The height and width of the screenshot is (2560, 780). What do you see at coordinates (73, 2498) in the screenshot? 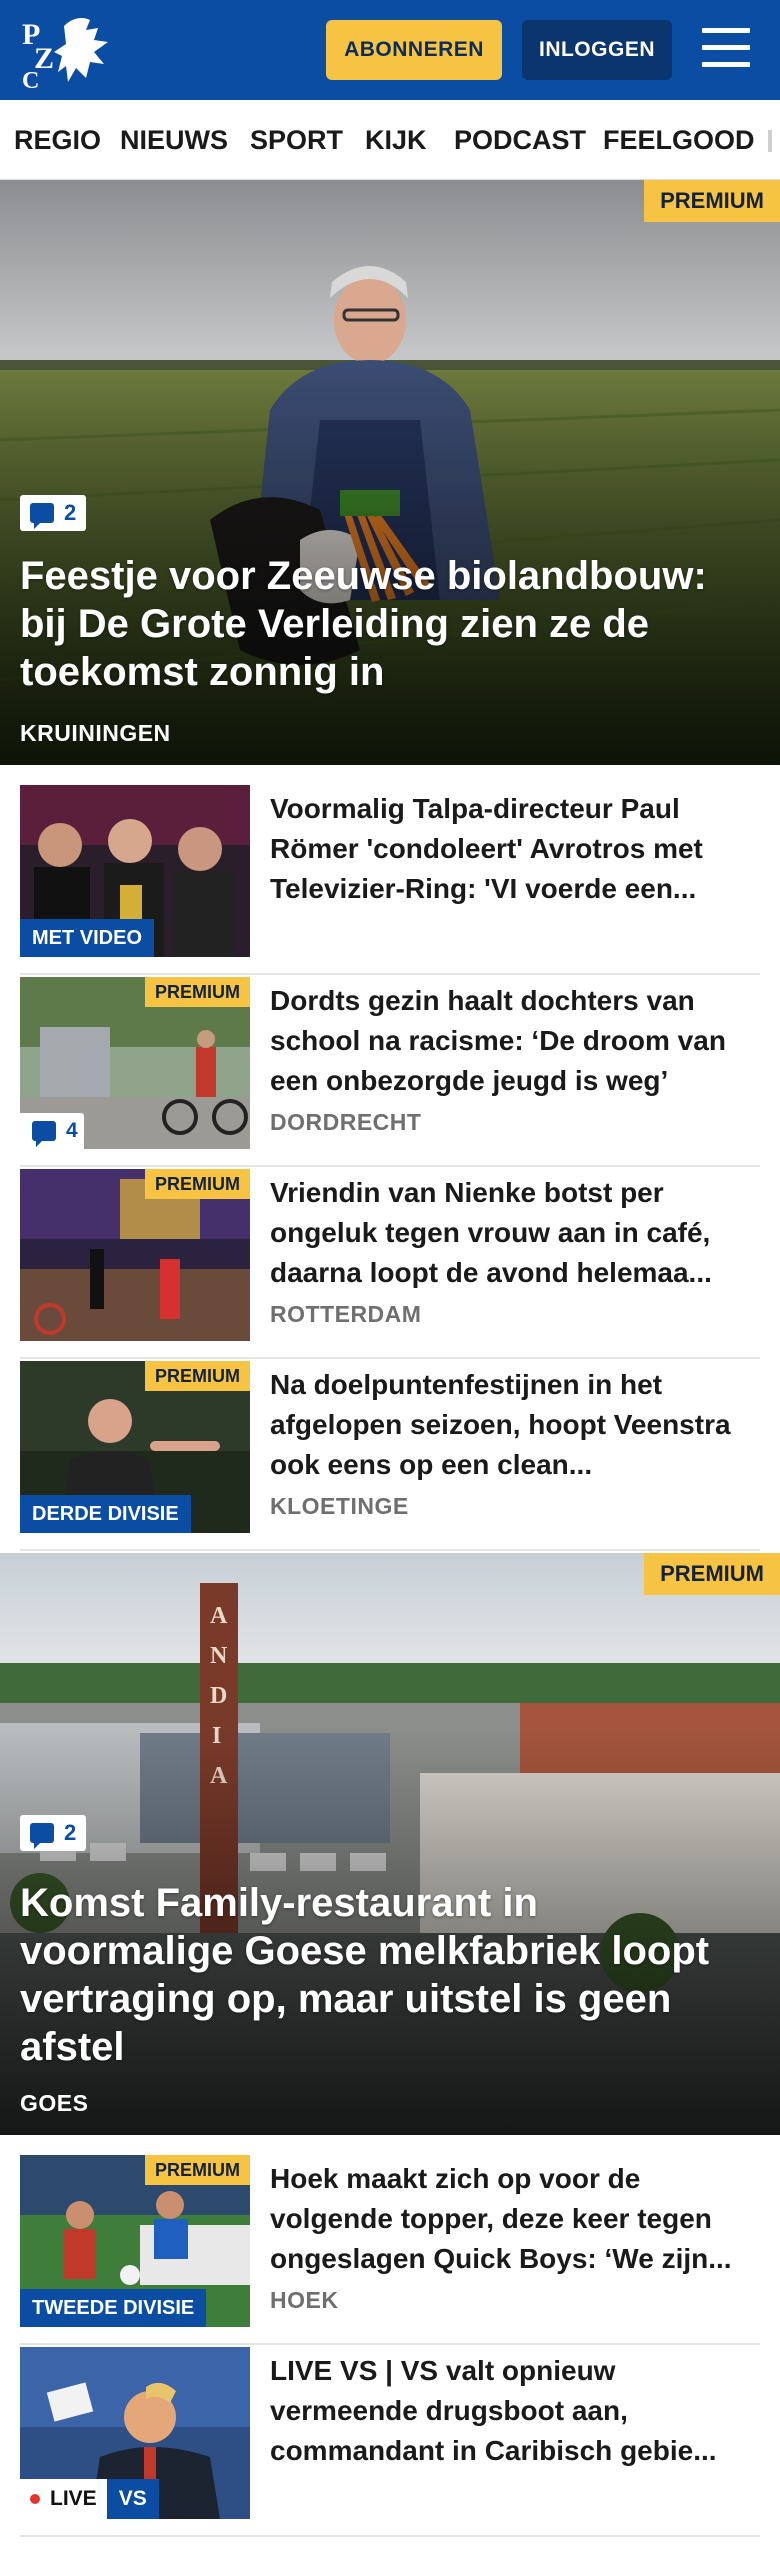
I see `live-text: LIVE` at bounding box center [73, 2498].